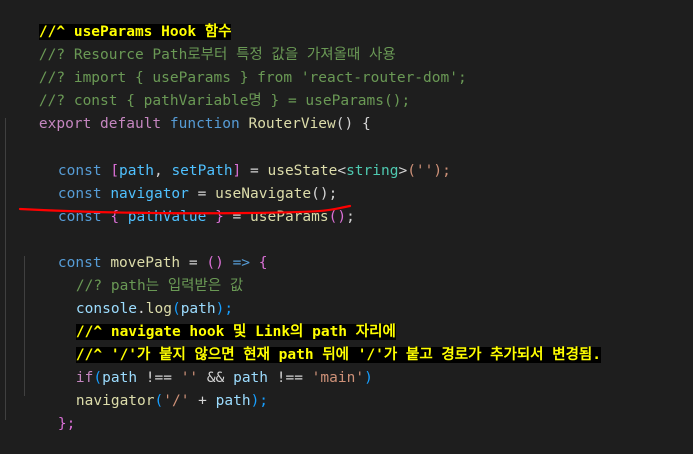 Image resolution: width=693 pixels, height=454 pixels. I want to click on punctuation: () {, so click(353, 124).